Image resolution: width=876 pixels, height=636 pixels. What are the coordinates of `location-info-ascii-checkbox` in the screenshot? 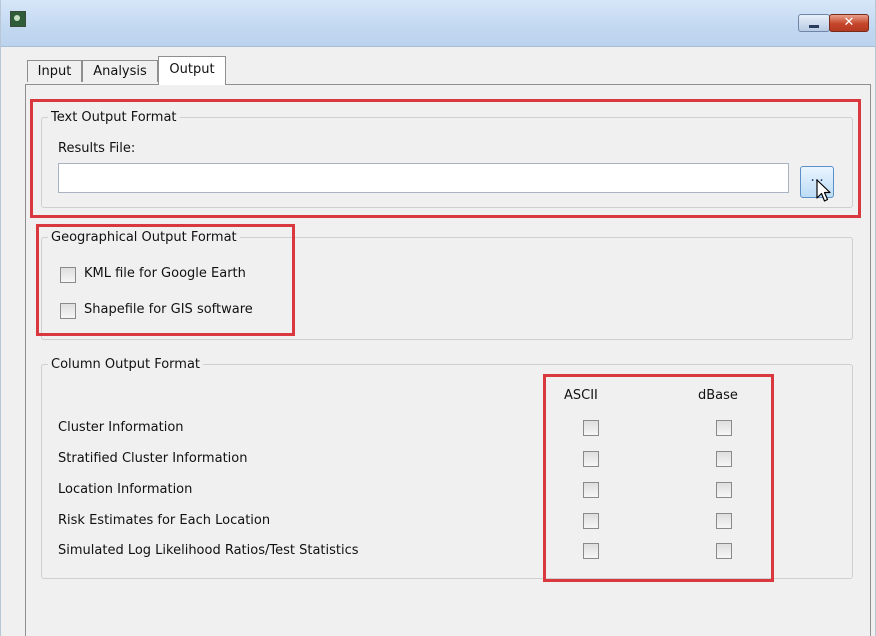 It's located at (591, 490).